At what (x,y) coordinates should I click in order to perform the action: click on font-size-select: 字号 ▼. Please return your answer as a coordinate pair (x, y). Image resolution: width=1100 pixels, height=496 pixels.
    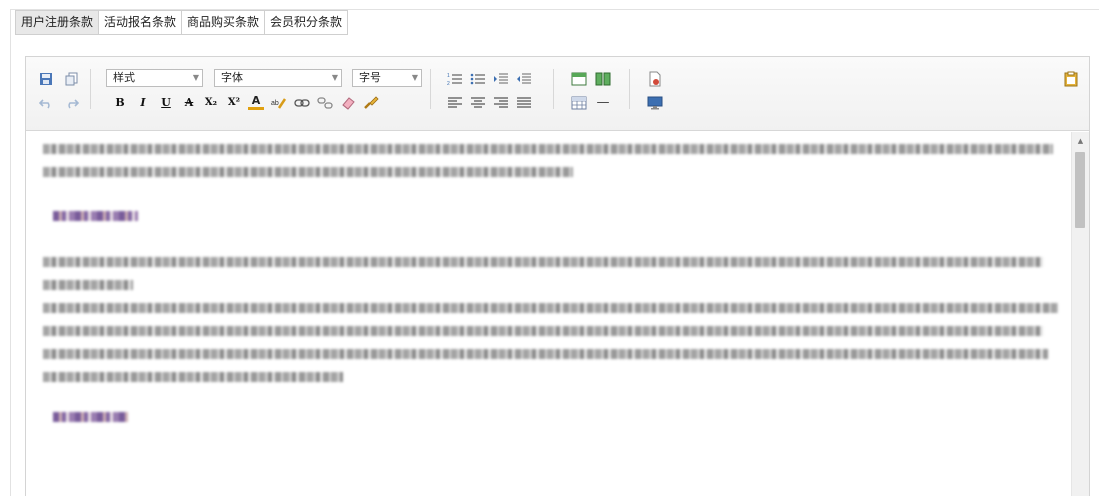
    Looking at the image, I should click on (387, 78).